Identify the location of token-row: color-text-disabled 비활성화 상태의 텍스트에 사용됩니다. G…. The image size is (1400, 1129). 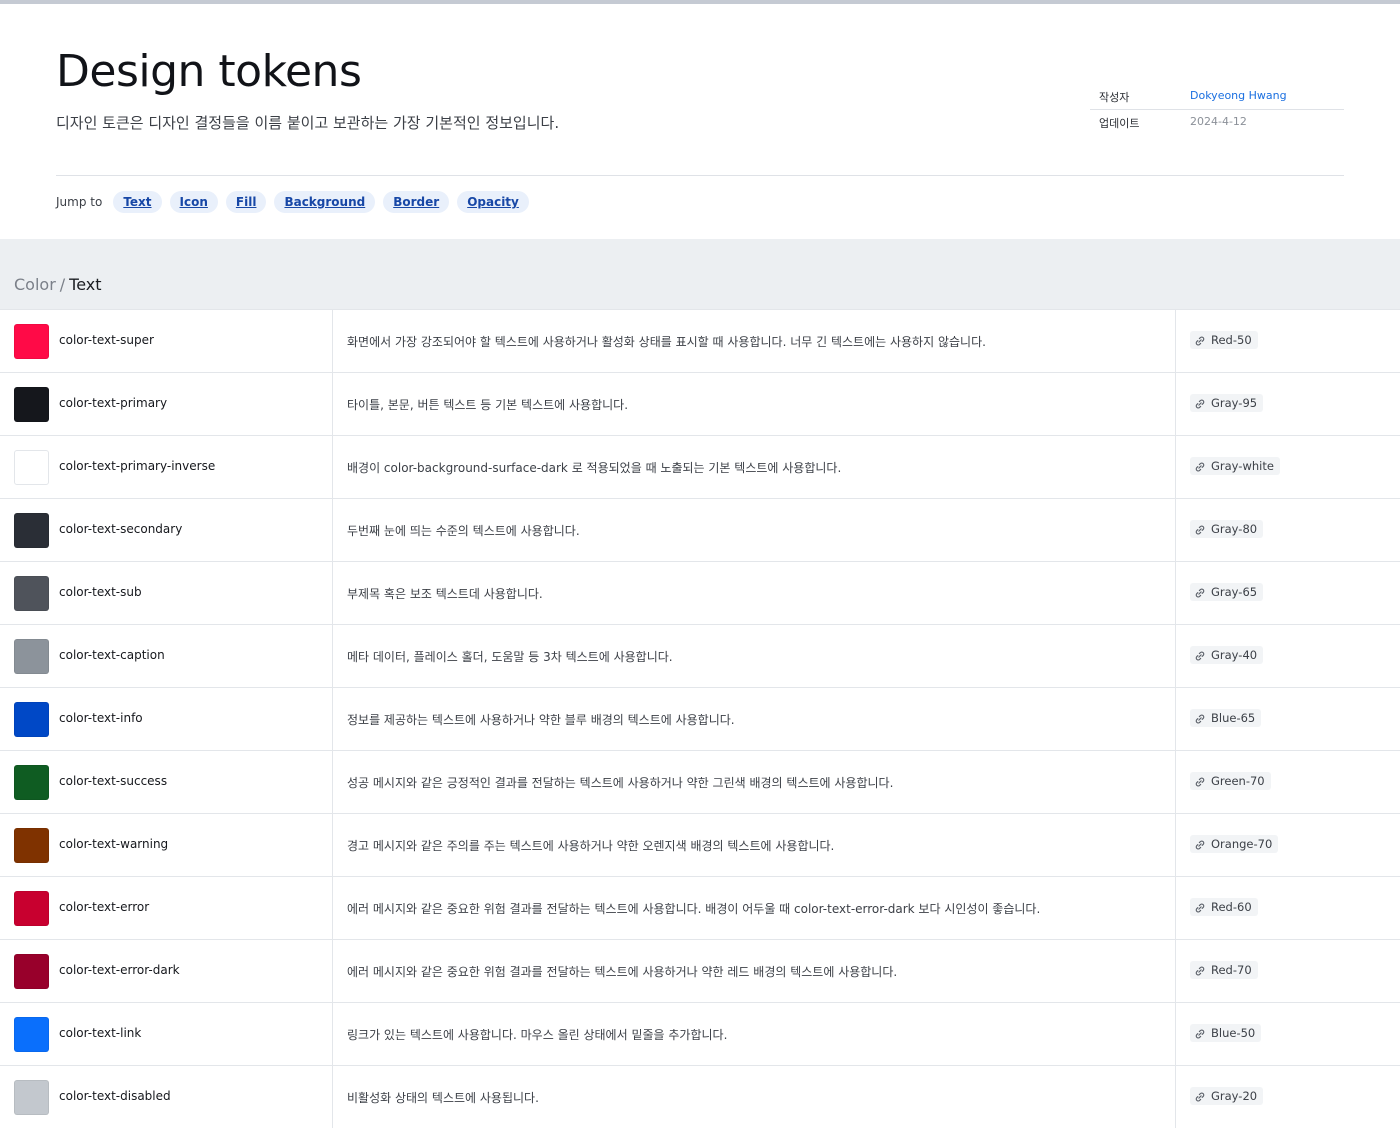
(700, 1096).